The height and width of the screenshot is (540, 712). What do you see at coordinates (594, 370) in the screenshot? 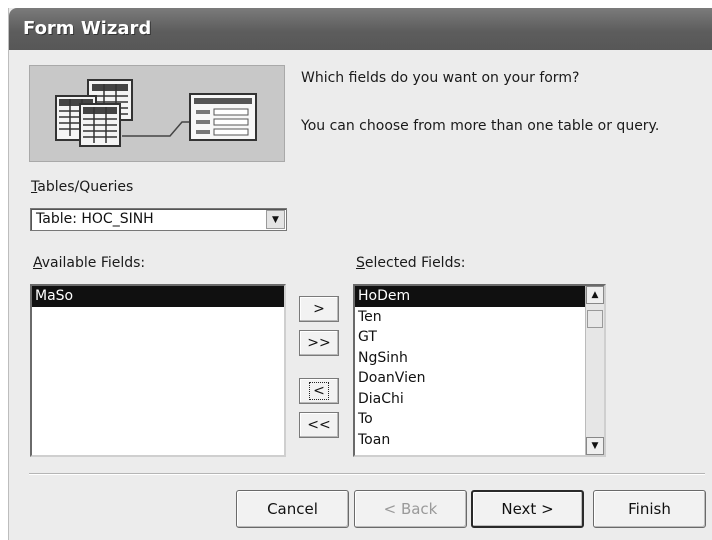
I see `vertical-scrollbar: ▲ ▼` at bounding box center [594, 370].